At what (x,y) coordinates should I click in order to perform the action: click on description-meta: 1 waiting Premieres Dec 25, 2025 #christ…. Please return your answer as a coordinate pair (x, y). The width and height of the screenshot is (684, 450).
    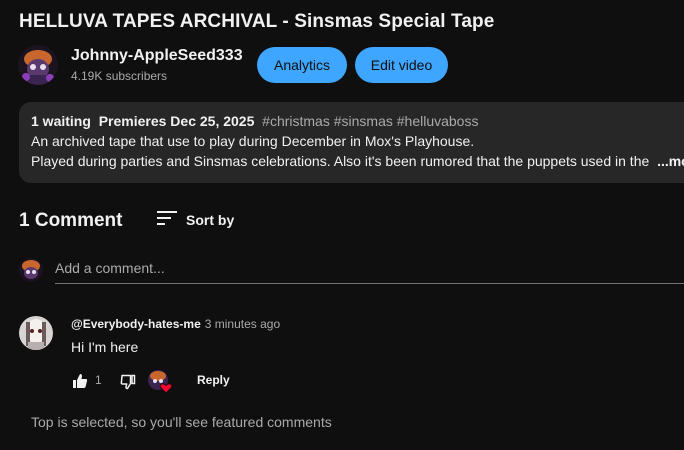
    Looking at the image, I should click on (254, 121).